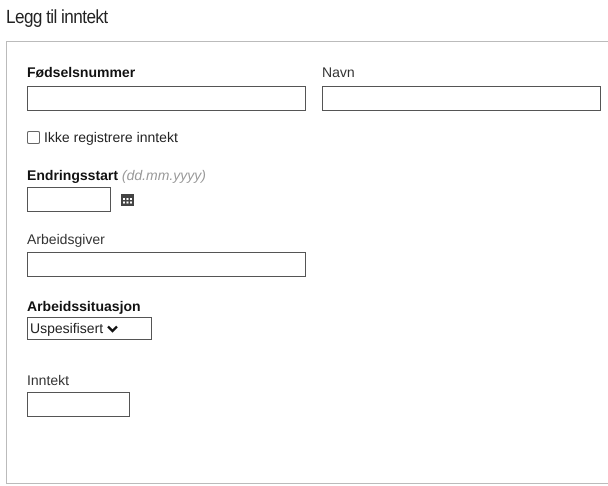  What do you see at coordinates (78, 404) in the screenshot?
I see `income-field` at bounding box center [78, 404].